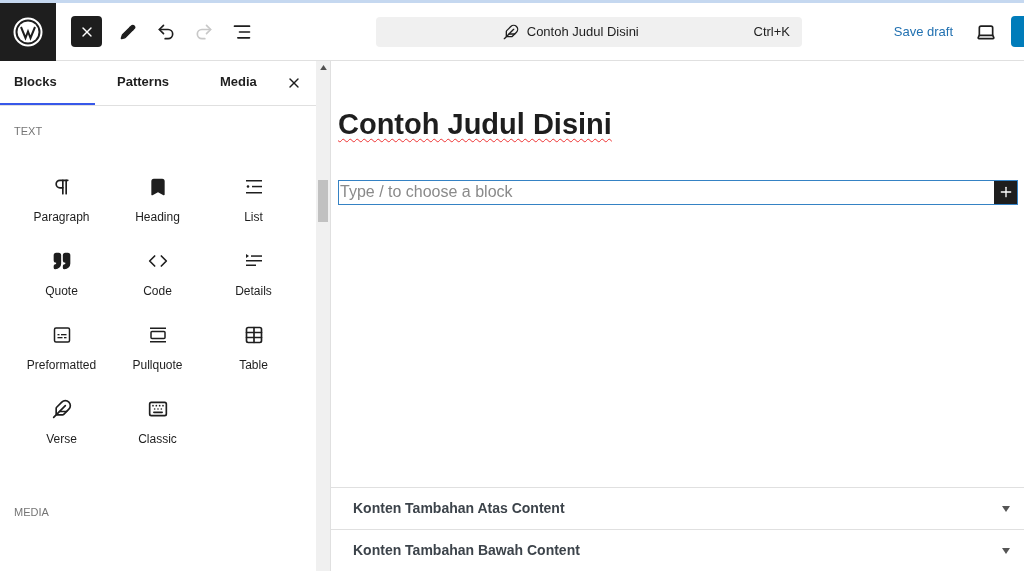  Describe the element at coordinates (61, 260) in the screenshot. I see `quote-icon` at that location.